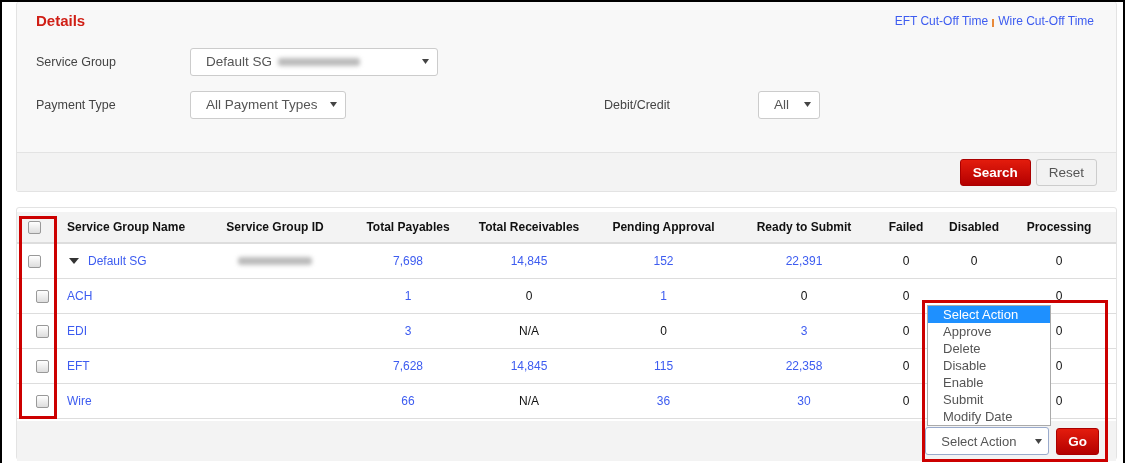  What do you see at coordinates (268, 104) in the screenshot?
I see `filter-select: All Payment Types` at bounding box center [268, 104].